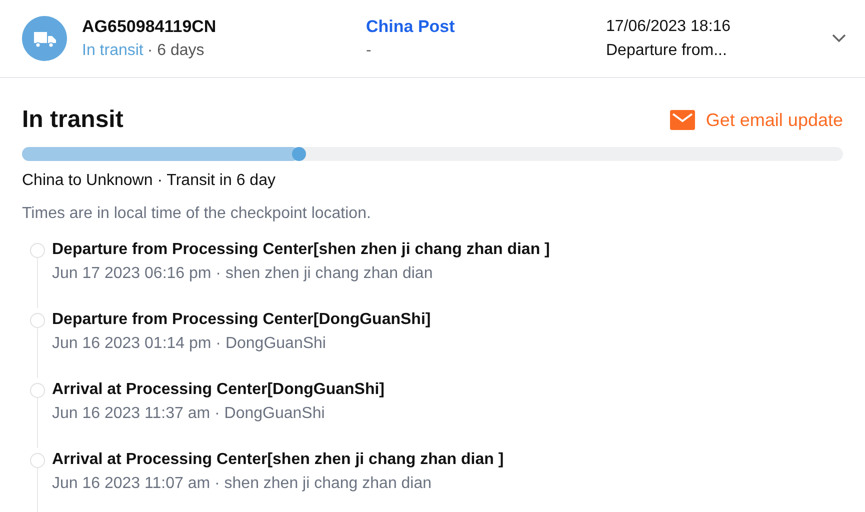  Describe the element at coordinates (242, 484) in the screenshot. I see `event-detail: Jun 16 2023 11:07 am · shen zhen ji chang zhan dian` at that location.